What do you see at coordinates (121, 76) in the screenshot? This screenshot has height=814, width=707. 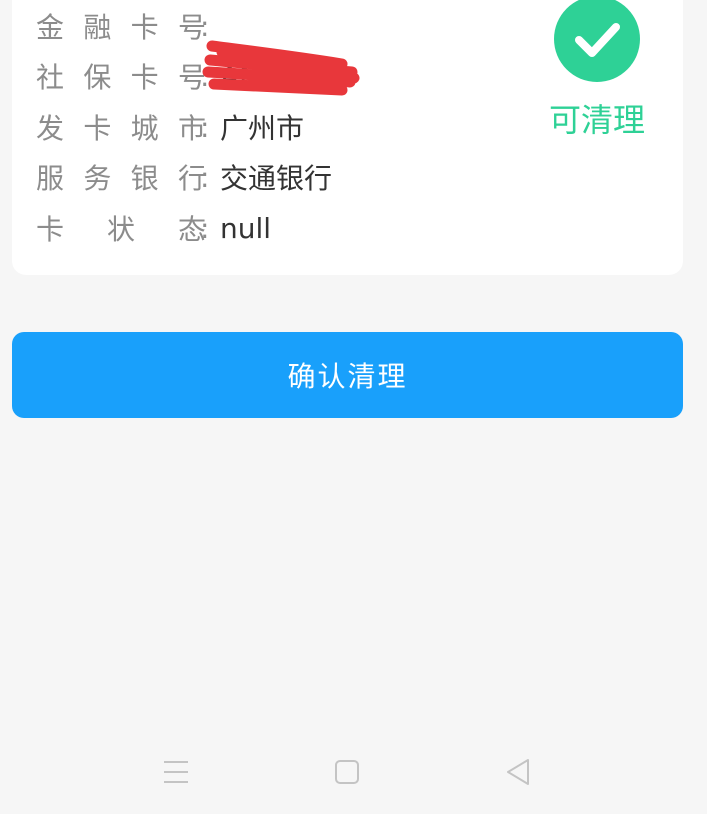 I see `info-label: 社 保 卡 号` at bounding box center [121, 76].